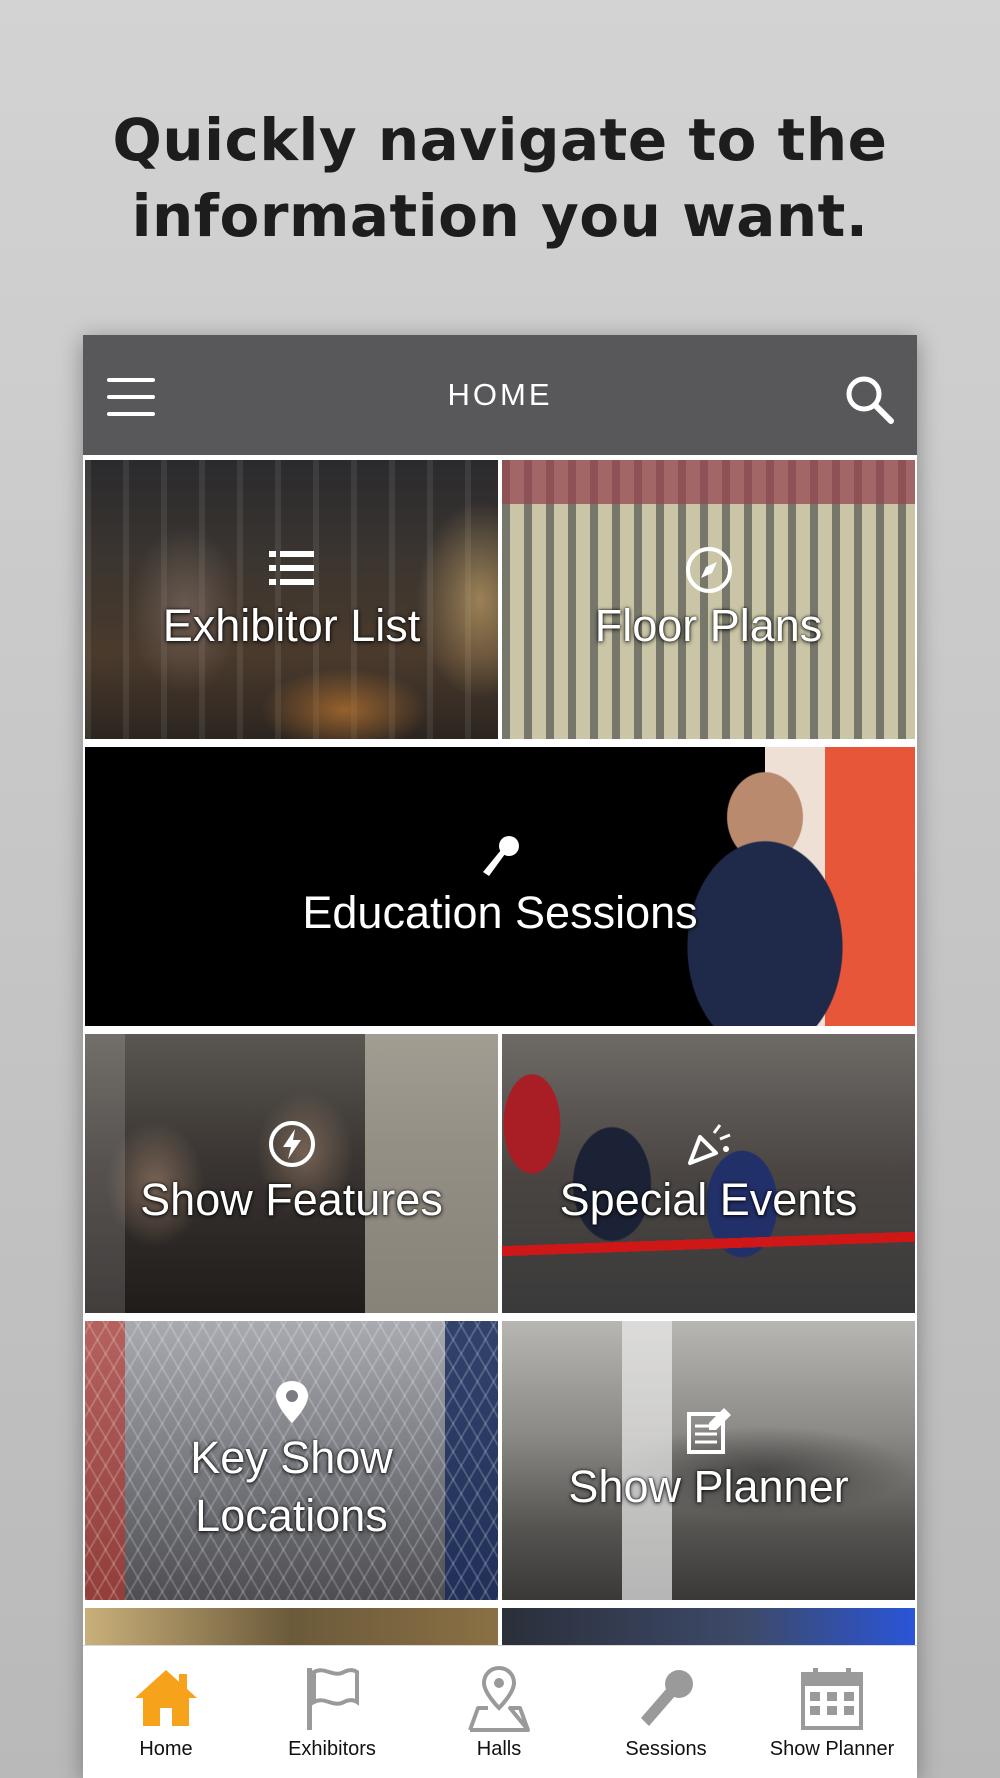  I want to click on tile-exhibitor-list: Exhibitor List, so click(291, 599).